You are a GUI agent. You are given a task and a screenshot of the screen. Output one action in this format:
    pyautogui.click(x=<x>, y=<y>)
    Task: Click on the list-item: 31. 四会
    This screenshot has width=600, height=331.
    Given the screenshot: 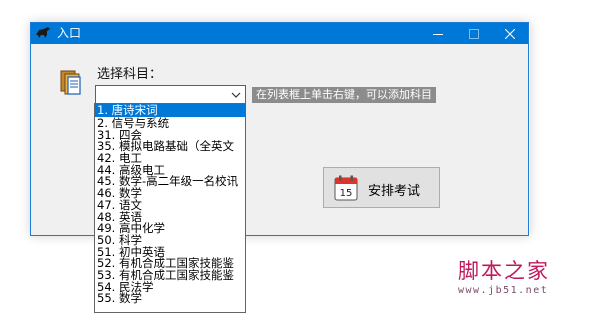 What is the action you would take?
    pyautogui.click(x=170, y=135)
    